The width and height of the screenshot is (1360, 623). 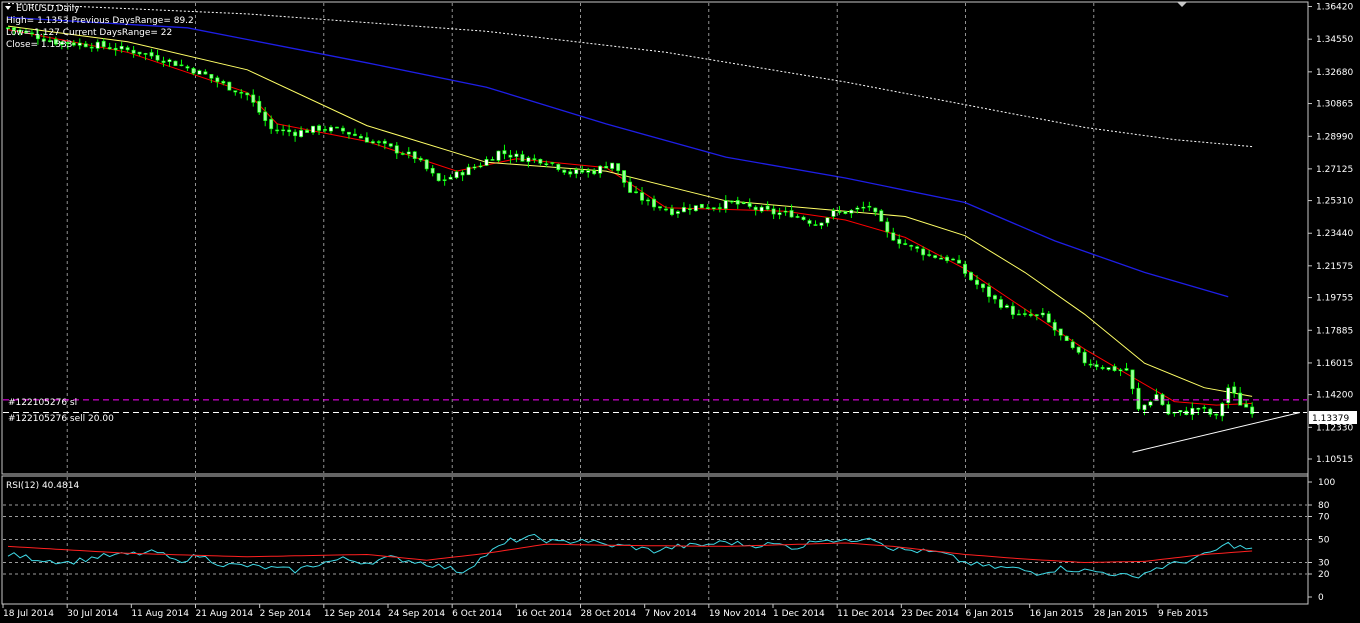 I want to click on time-tick-label: 1 Dec 2014, so click(x=799, y=614).